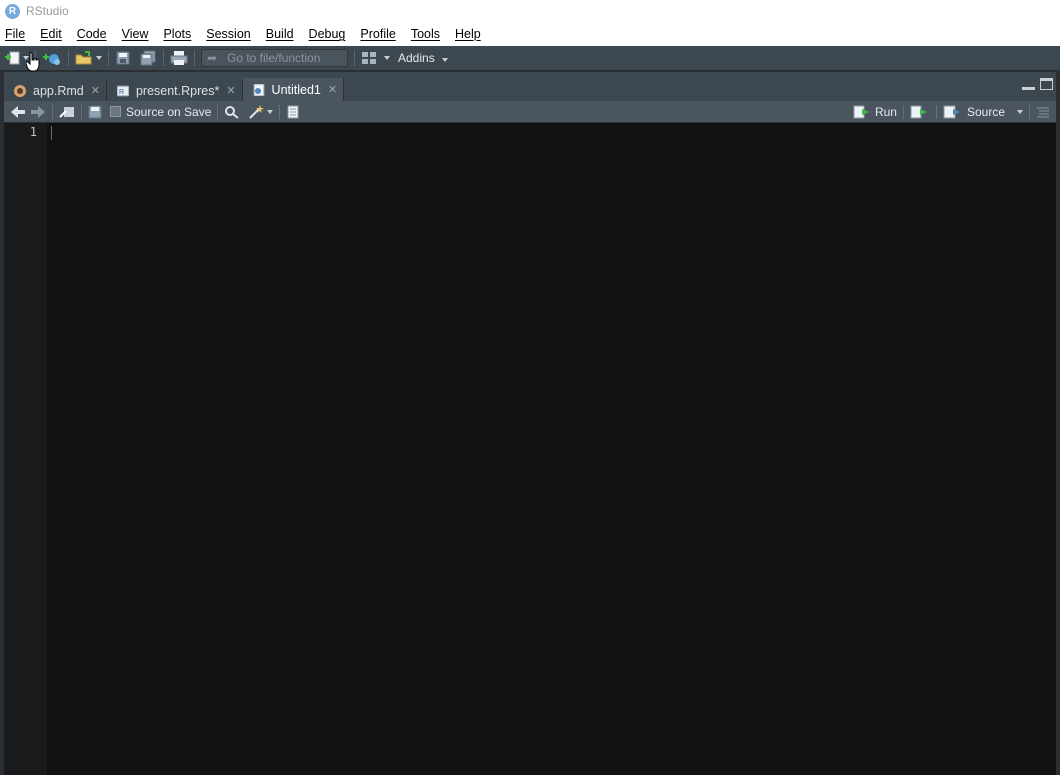 The image size is (1060, 775). What do you see at coordinates (12, 58) in the screenshot?
I see `new-file-icon` at bounding box center [12, 58].